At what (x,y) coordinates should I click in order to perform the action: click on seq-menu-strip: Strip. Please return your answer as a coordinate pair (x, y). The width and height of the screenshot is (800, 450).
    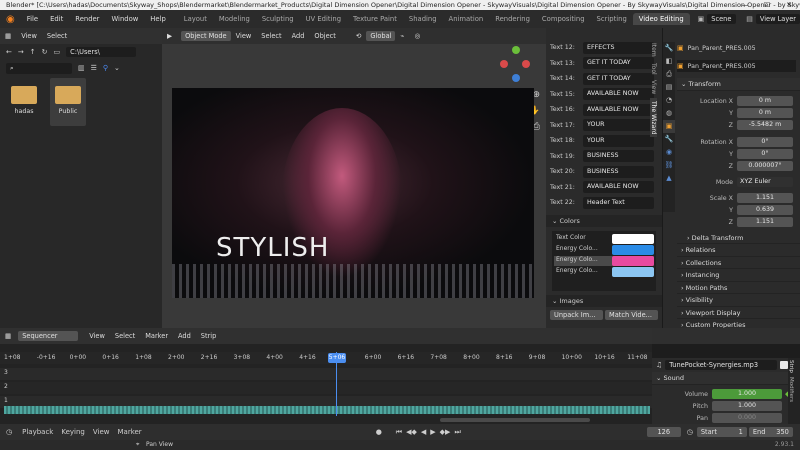
    Looking at the image, I should click on (209, 336).